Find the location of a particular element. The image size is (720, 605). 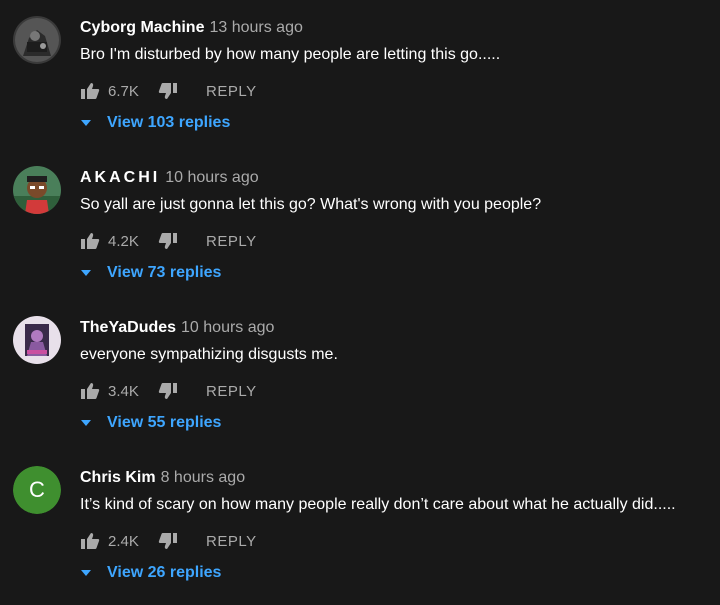

cartoon-character-avatar-icon is located at coordinates (37, 190).